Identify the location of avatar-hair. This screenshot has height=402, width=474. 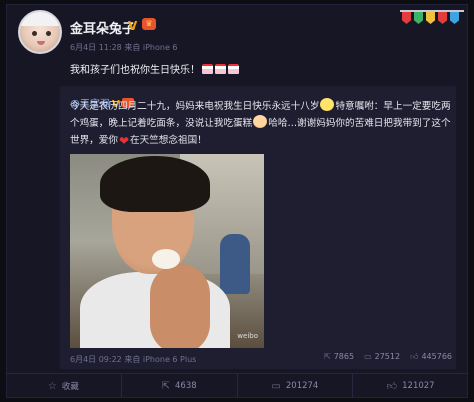
(40, 19).